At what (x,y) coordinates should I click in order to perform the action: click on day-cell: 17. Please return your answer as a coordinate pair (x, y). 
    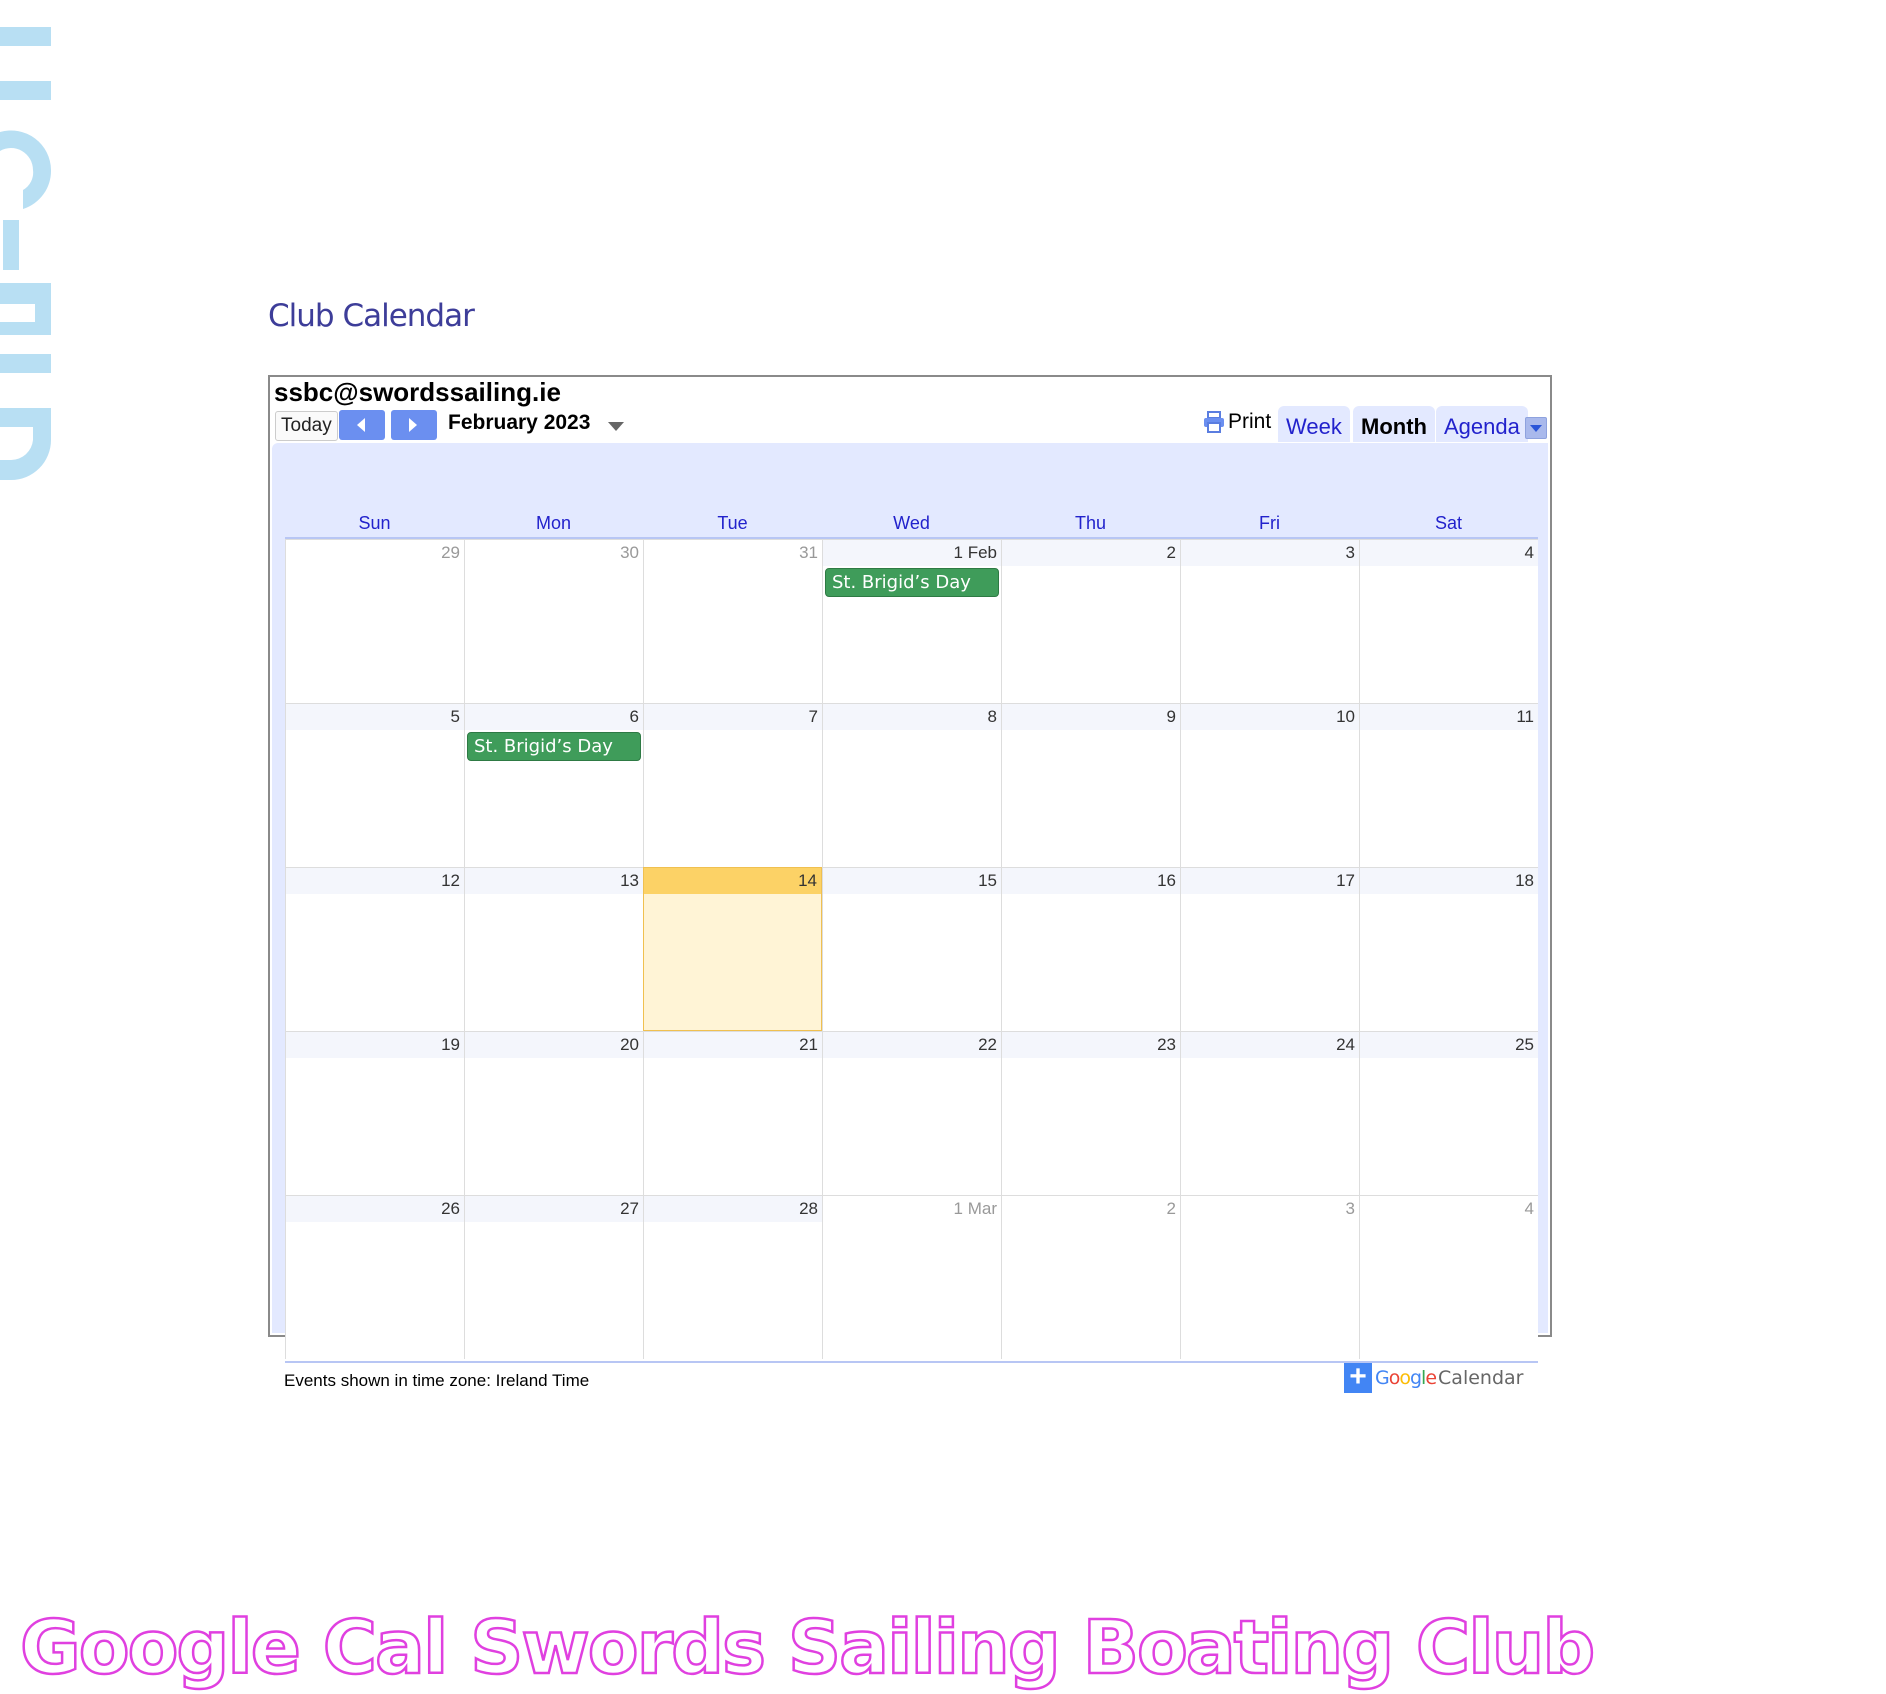
    Looking at the image, I should click on (1269, 949).